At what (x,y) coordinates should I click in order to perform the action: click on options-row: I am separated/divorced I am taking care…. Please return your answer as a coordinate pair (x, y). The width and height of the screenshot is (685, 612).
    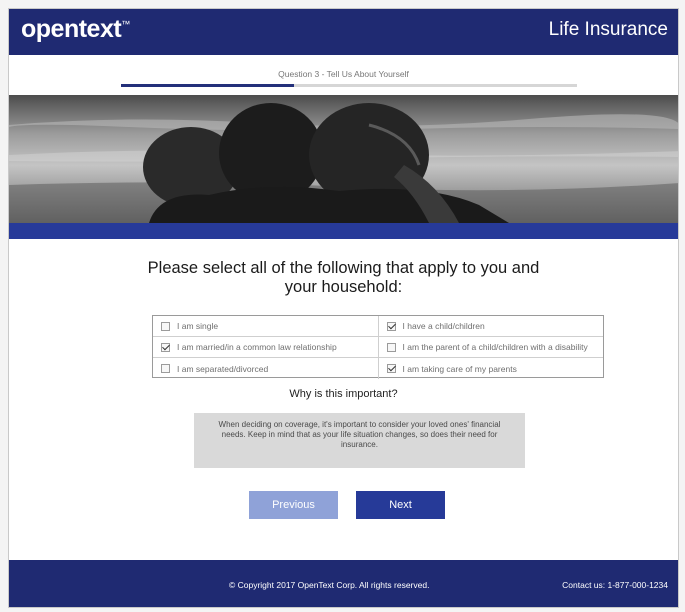
    Looking at the image, I should click on (378, 368).